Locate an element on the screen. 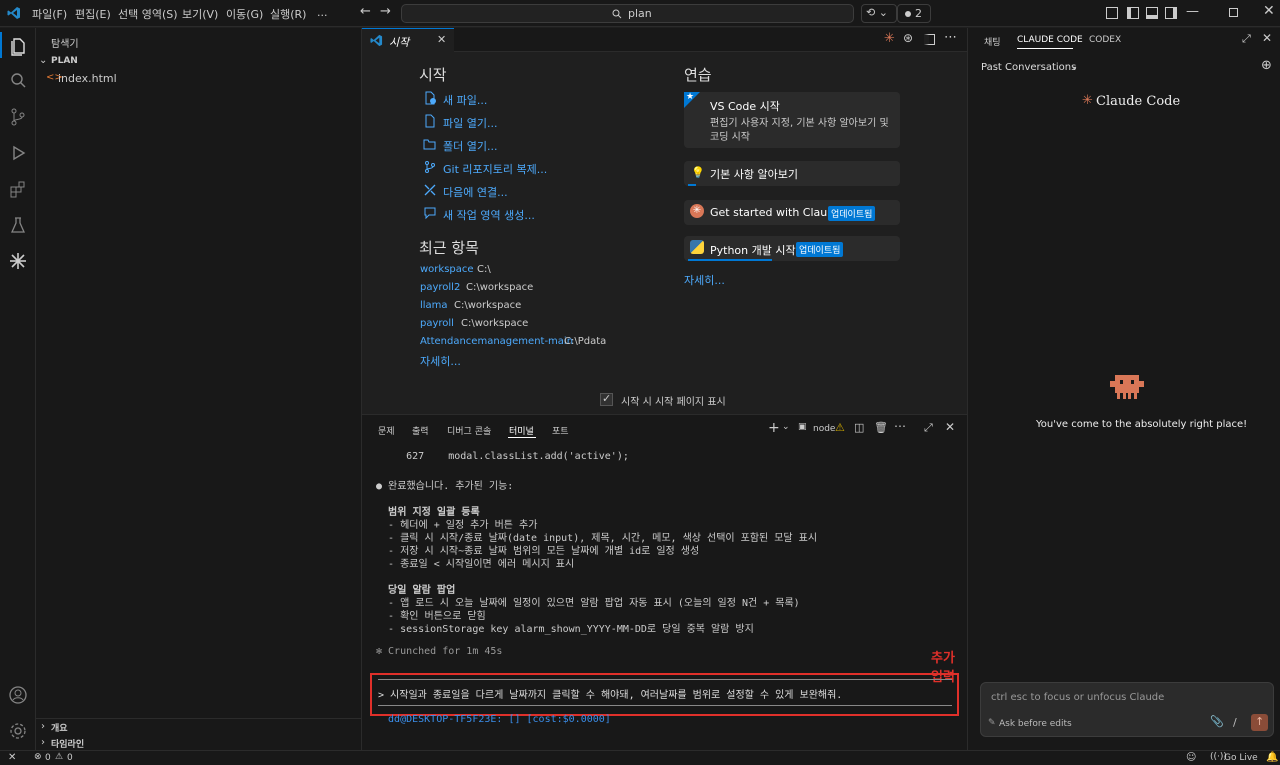 The image size is (1280, 765). attach-icon: 📎 is located at coordinates (1217, 721).